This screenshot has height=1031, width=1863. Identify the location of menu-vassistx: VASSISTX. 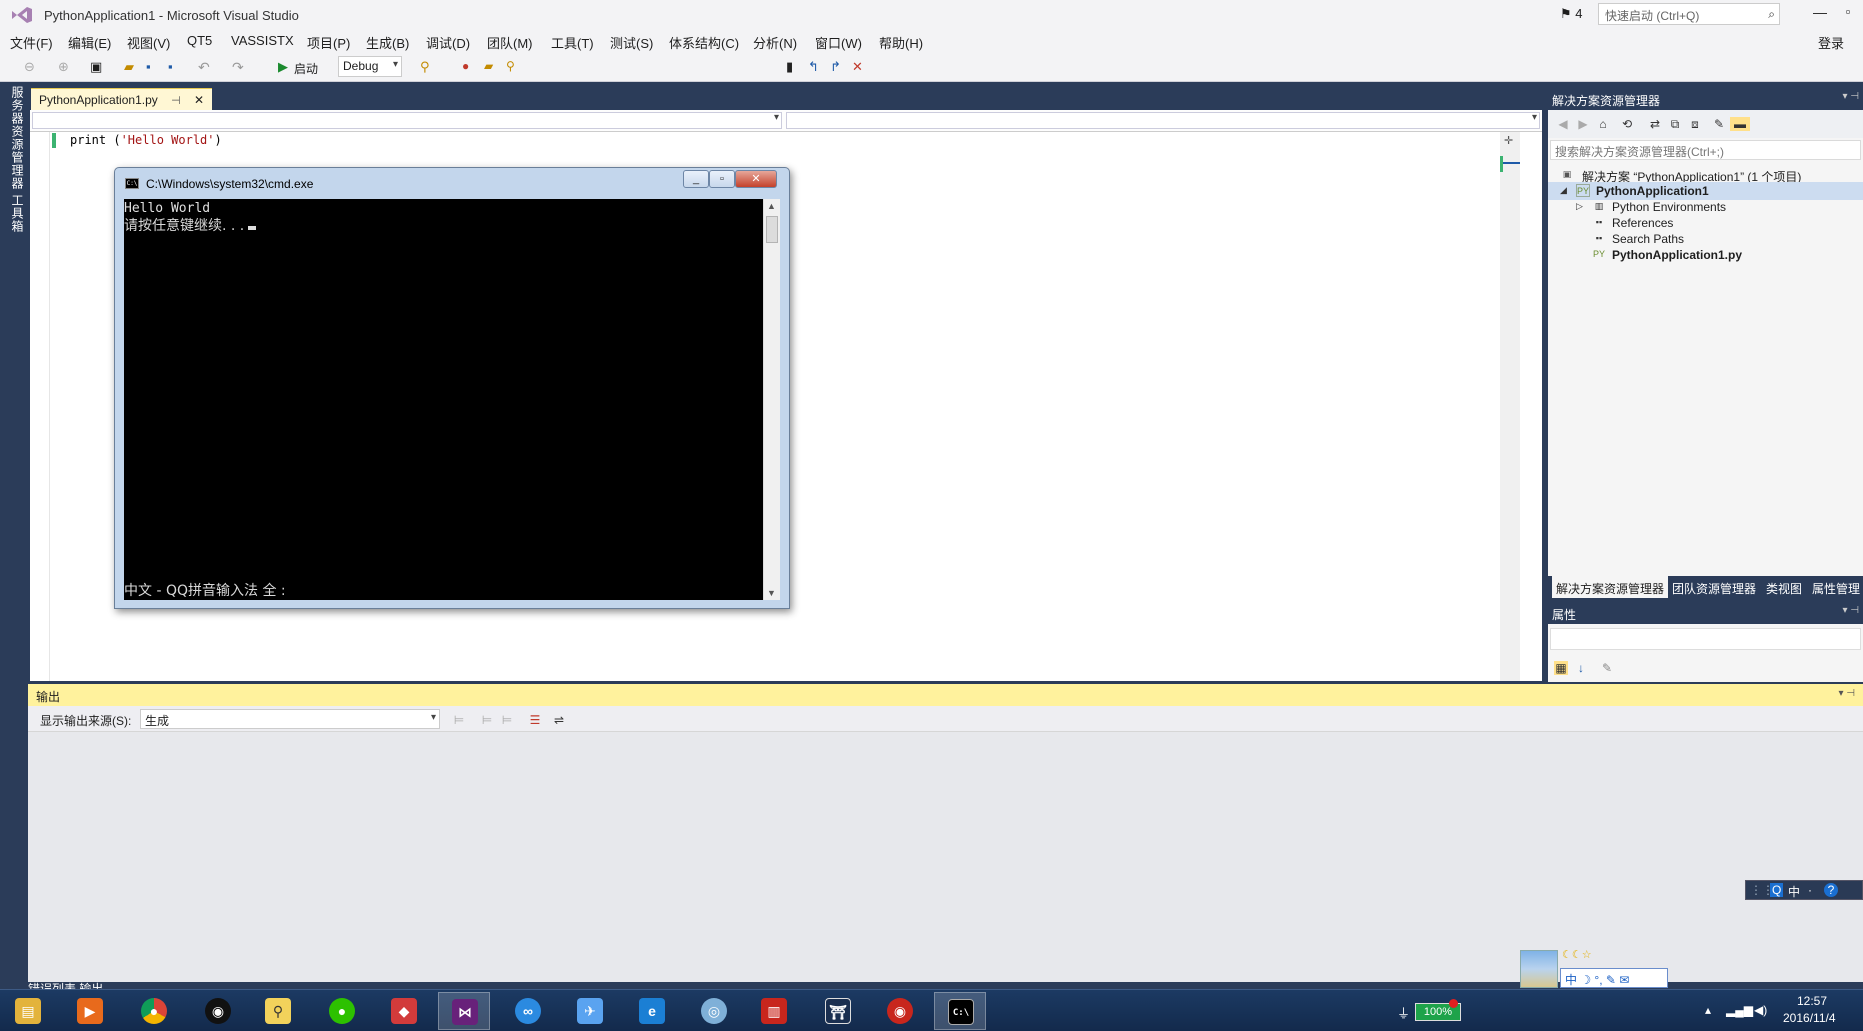
(262, 40).